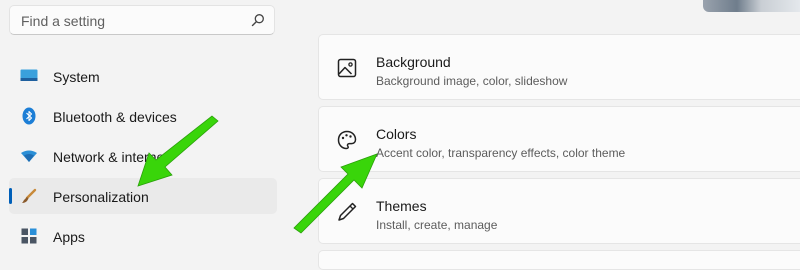 Image resolution: width=800 pixels, height=270 pixels. I want to click on sidebar-item-label: Bluetooth & devices, so click(115, 117).